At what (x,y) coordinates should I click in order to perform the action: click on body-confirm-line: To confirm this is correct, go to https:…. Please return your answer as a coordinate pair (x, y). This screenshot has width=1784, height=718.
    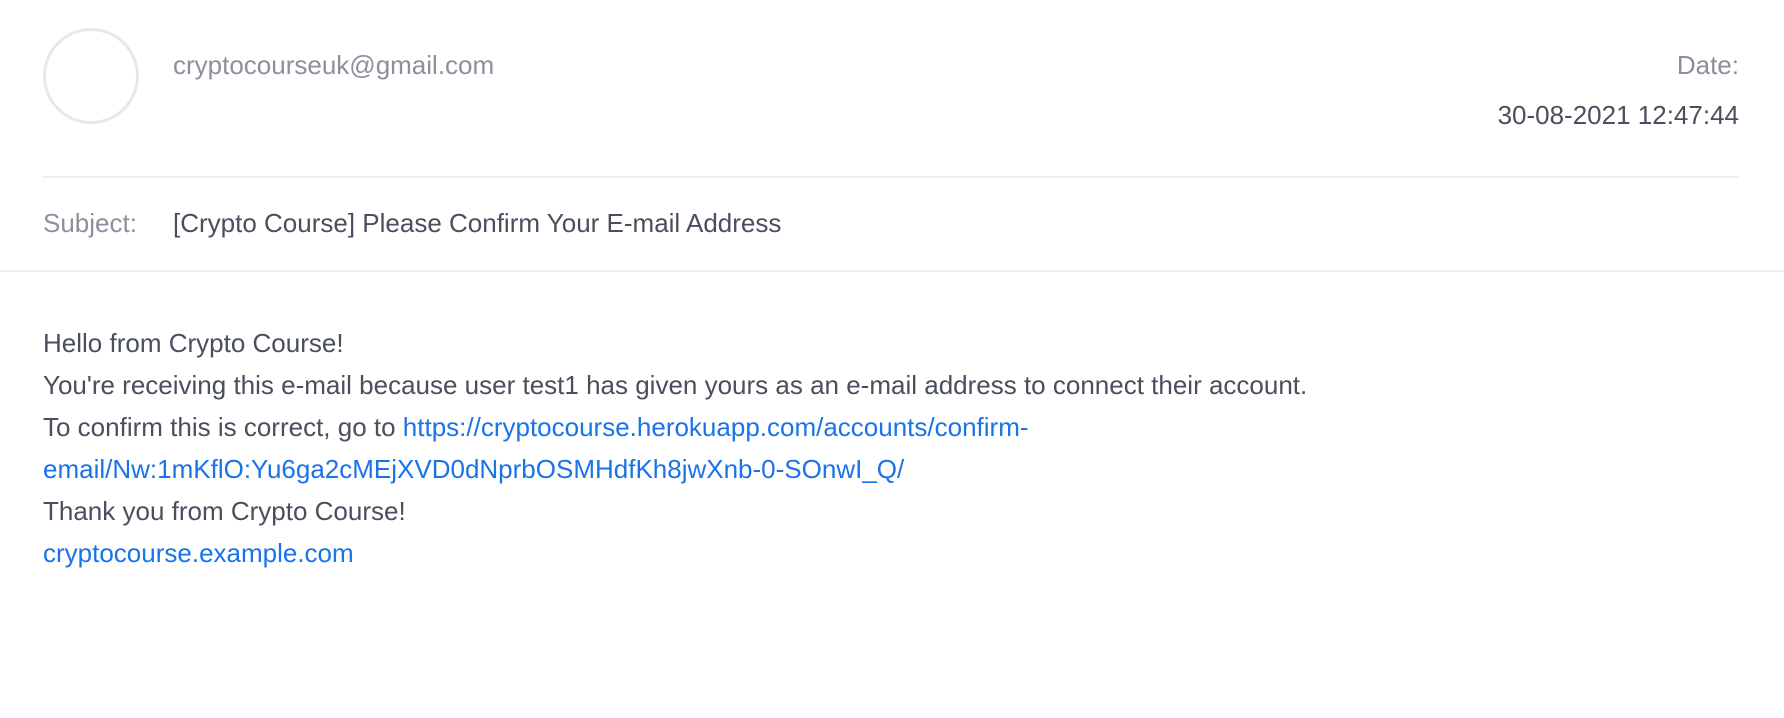
    Looking at the image, I should click on (753, 427).